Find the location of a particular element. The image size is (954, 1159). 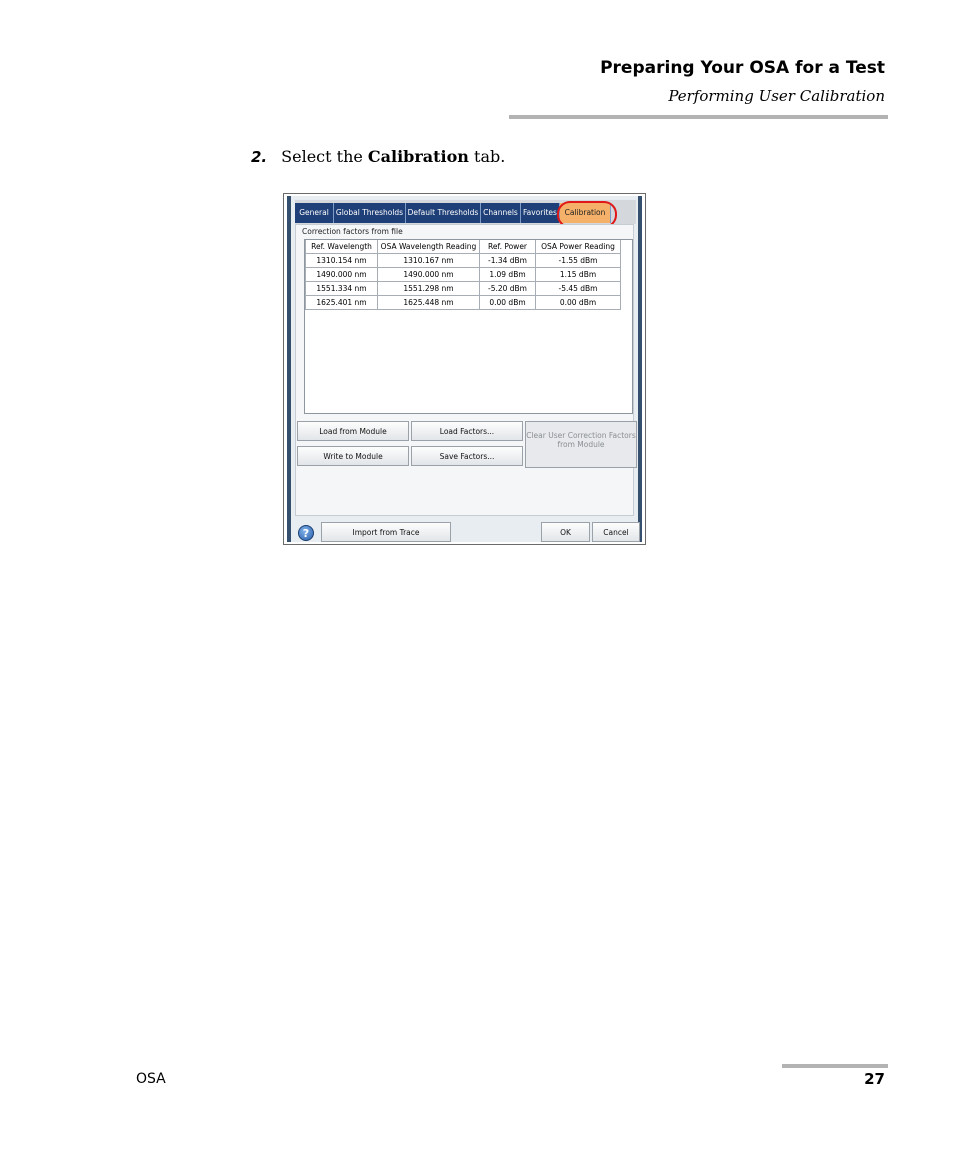

tab-favorites: Favorites is located at coordinates (540, 213).